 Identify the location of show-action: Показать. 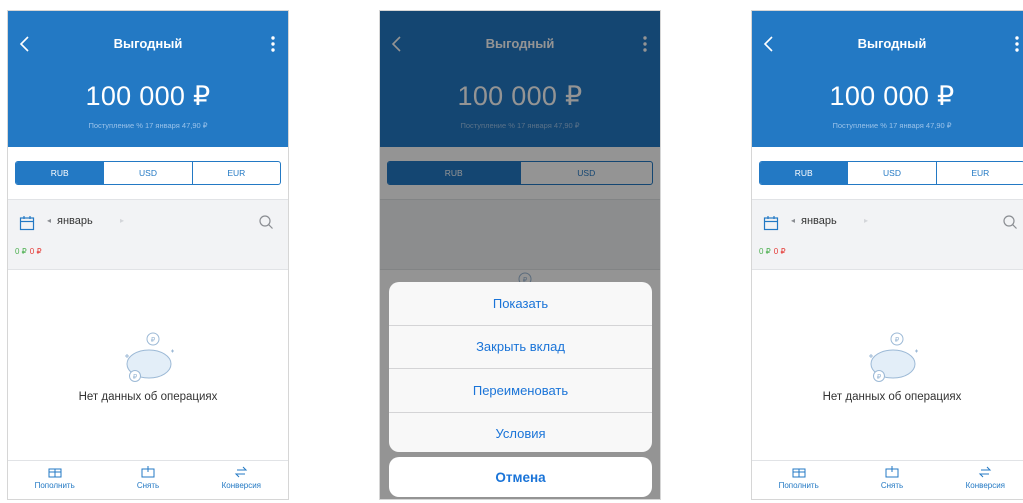
(520, 303).